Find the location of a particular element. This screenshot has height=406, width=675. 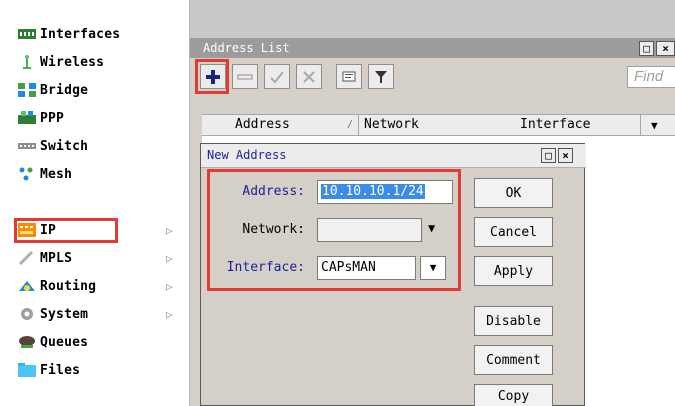

menu-item-label: Switch is located at coordinates (64, 146).